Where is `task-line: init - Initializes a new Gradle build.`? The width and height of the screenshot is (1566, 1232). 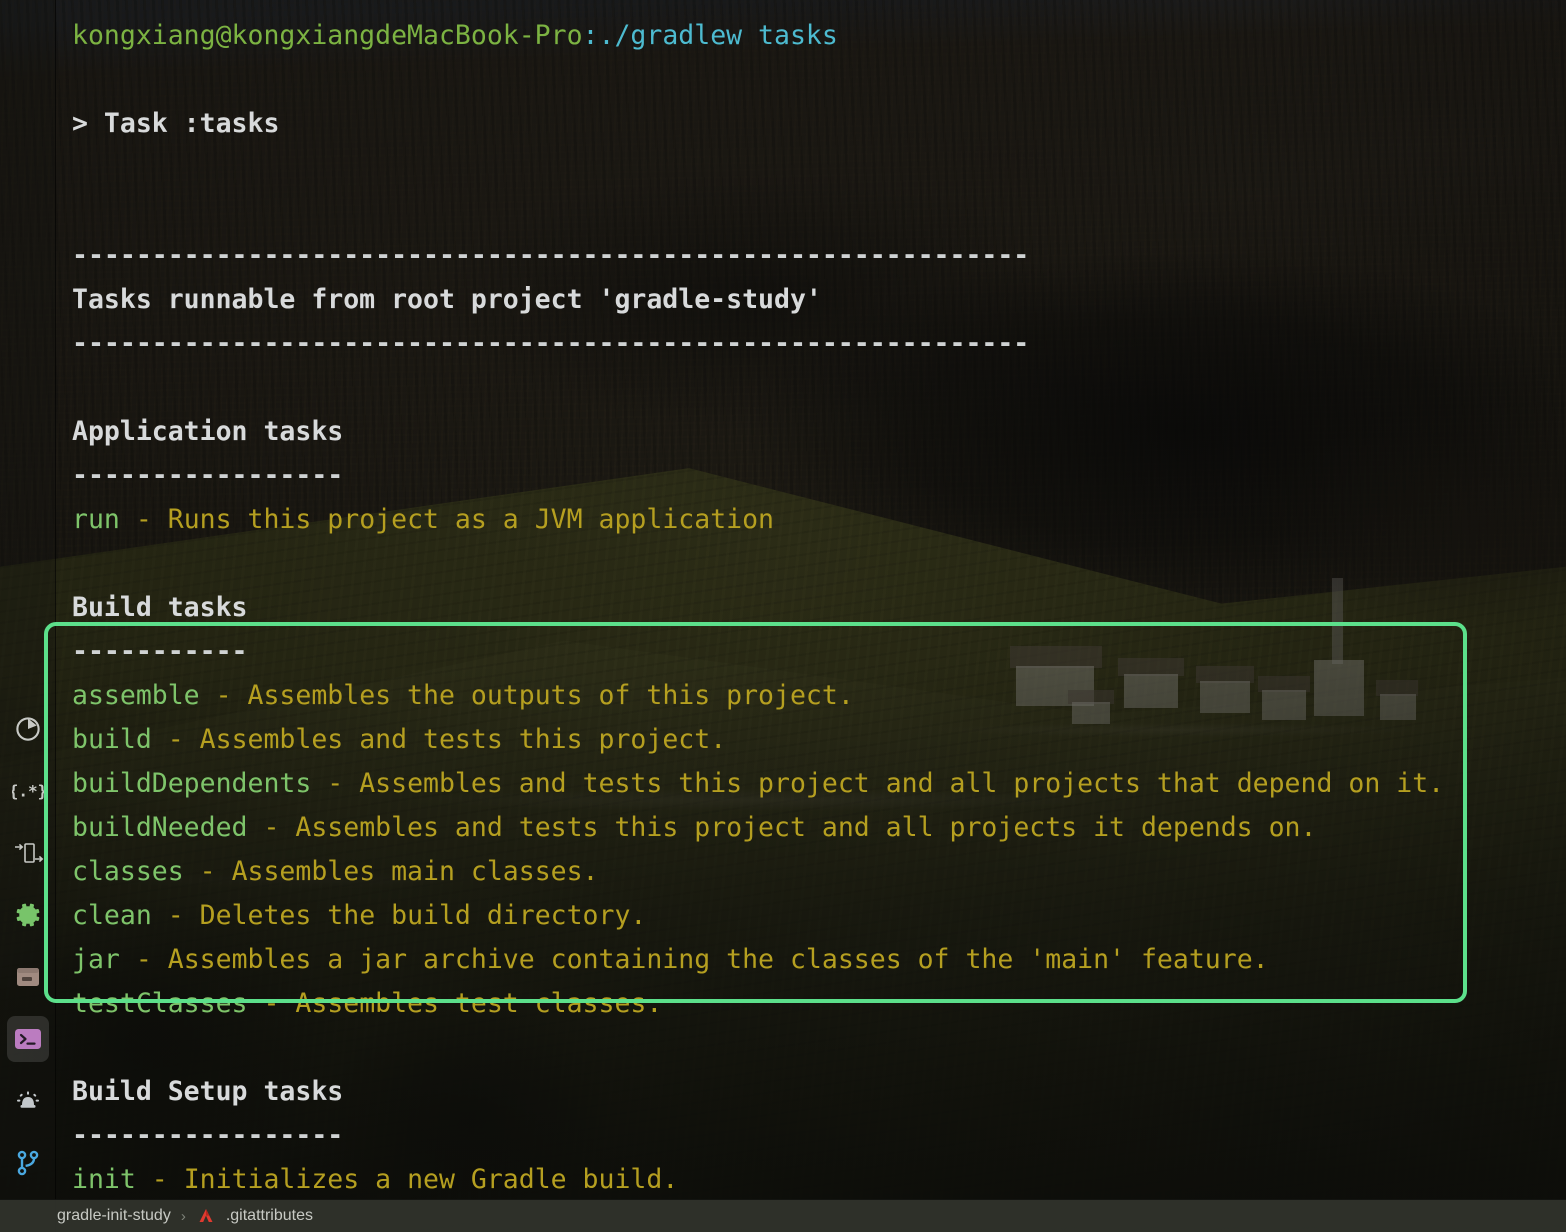 task-line: init - Initializes a new Gradle build. is located at coordinates (819, 1178).